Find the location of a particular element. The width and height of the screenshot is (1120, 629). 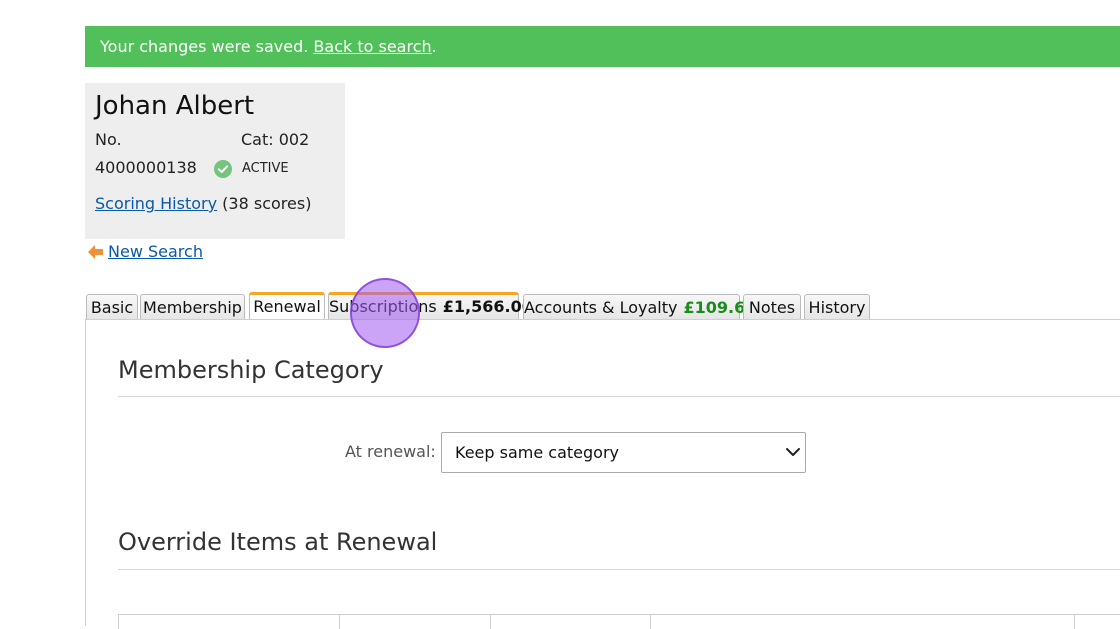

tab-accounts-loyalty: Accounts & Loyalty £109.69 is located at coordinates (639, 306).